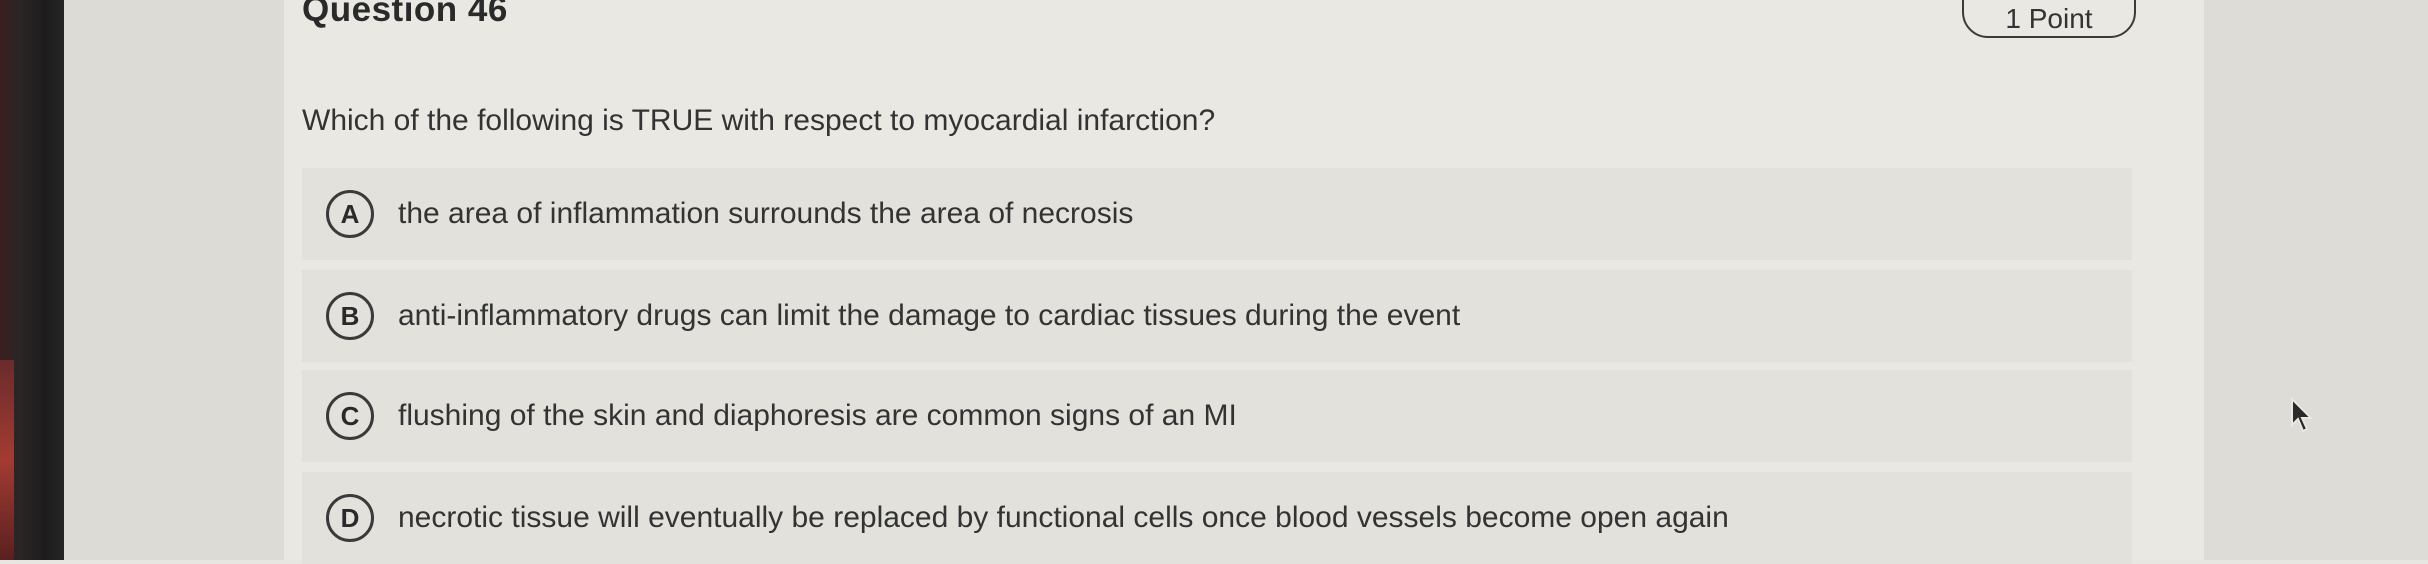 The image size is (2428, 564). Describe the element at coordinates (2316, 280) in the screenshot. I see `page-margin-right` at that location.